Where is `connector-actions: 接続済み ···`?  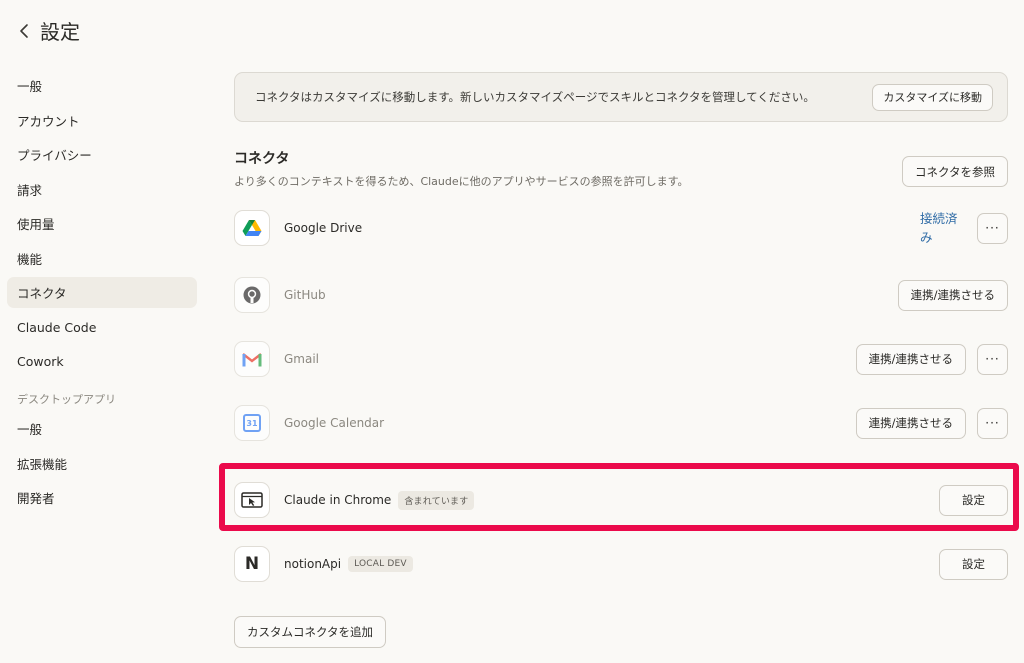 connector-actions: 接続済み ··· is located at coordinates (964, 228).